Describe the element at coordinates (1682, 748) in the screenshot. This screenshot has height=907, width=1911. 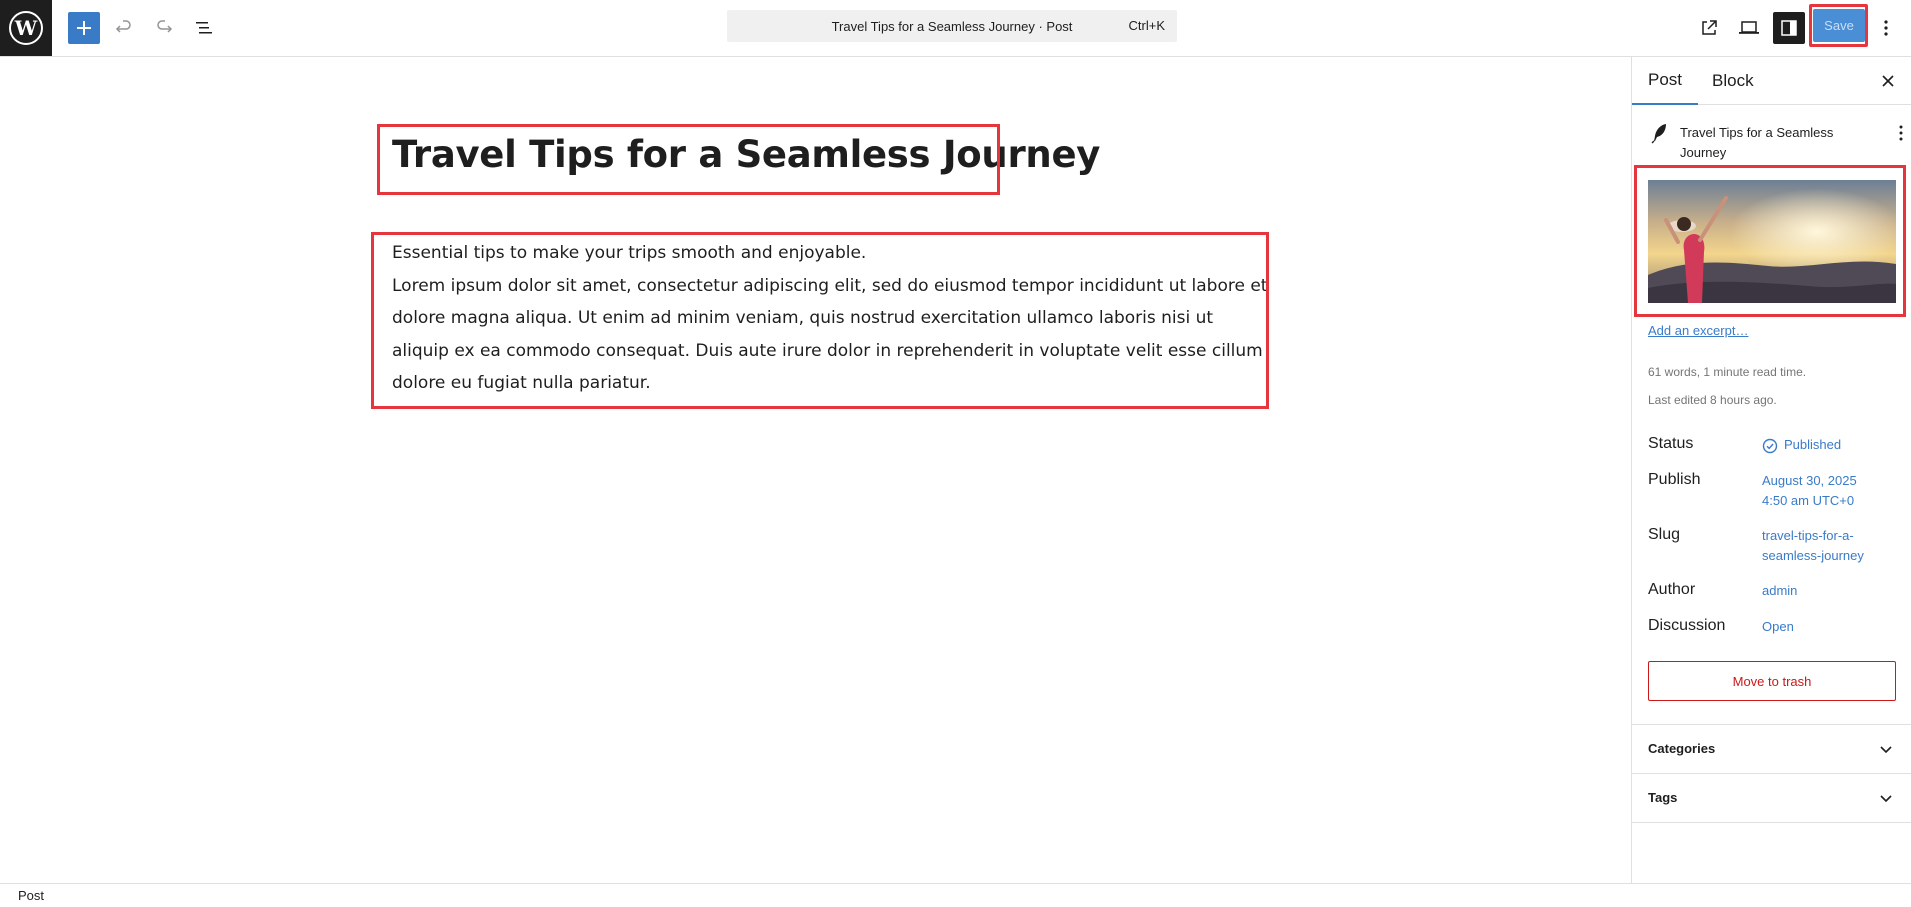
I see `categories-panel-label: Categories` at that location.